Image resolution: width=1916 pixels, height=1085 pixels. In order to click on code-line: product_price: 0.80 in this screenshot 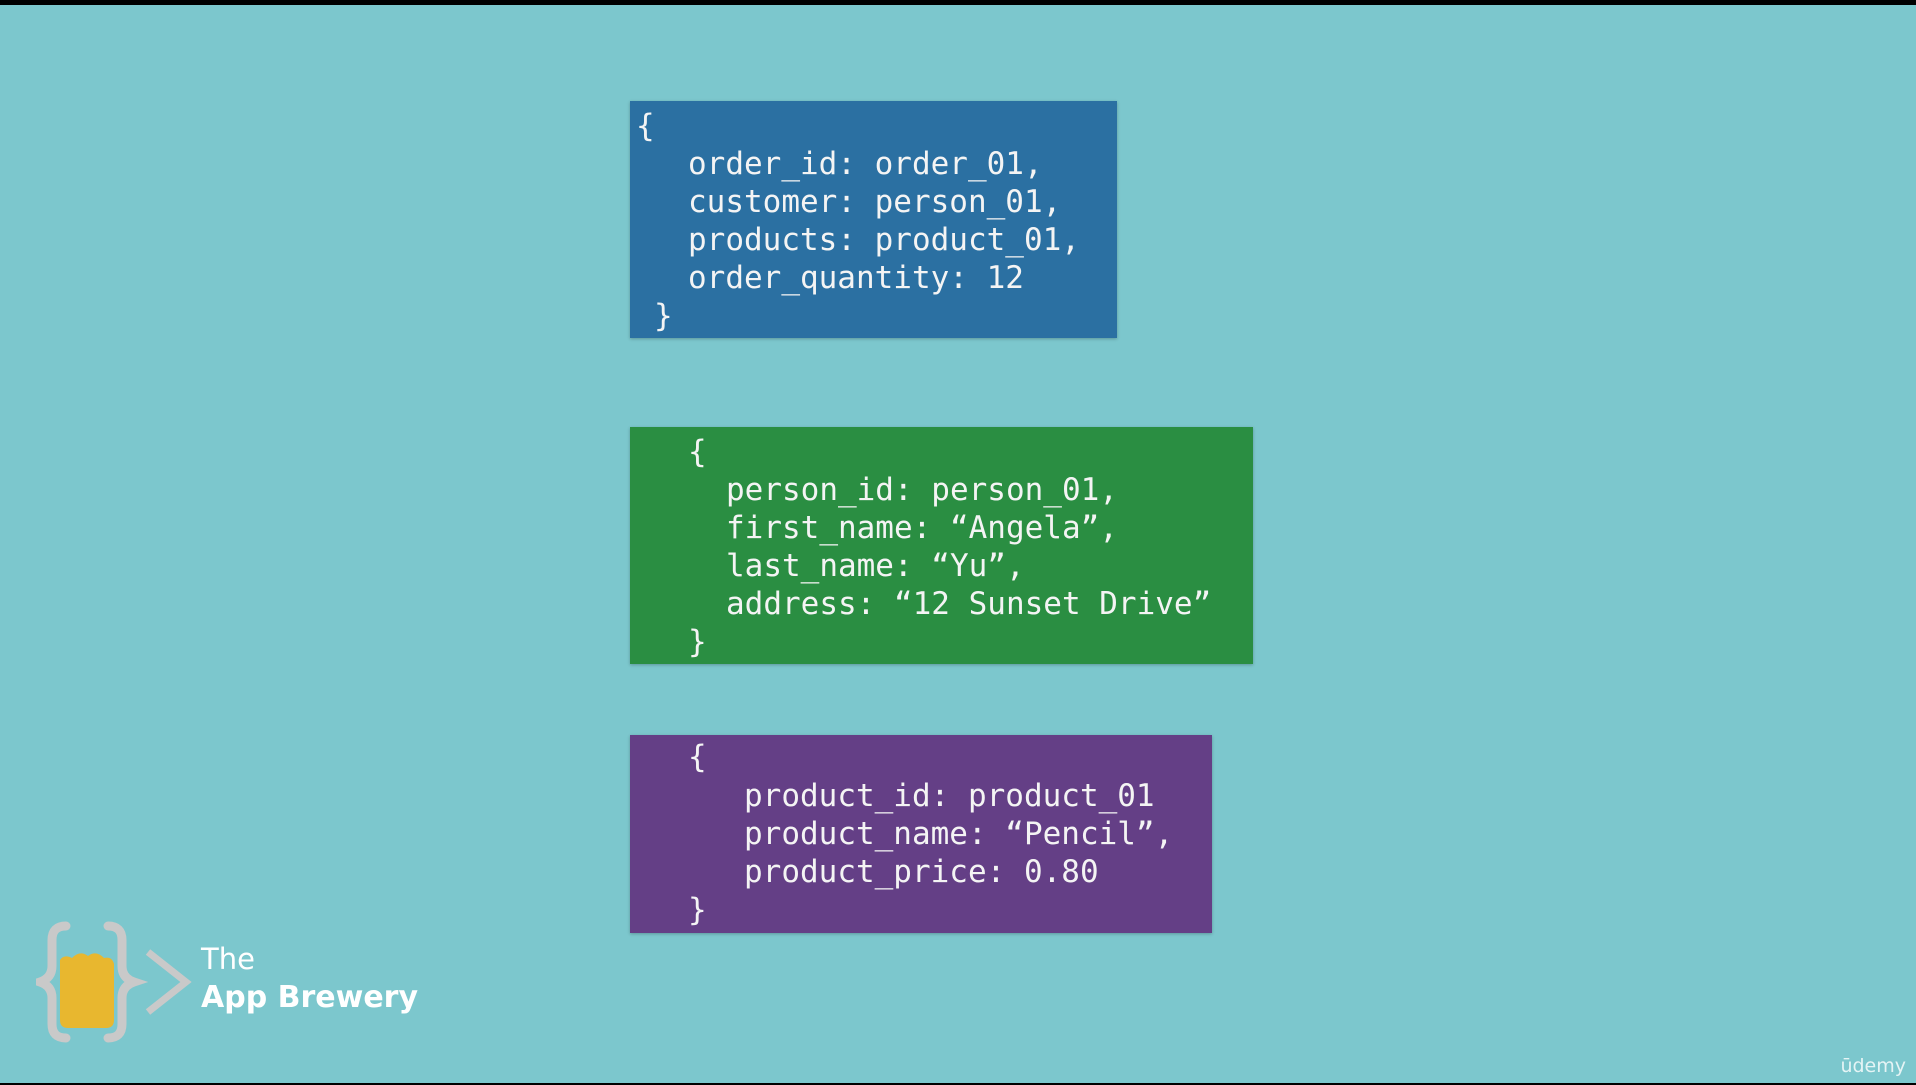, I will do `click(921, 872)`.